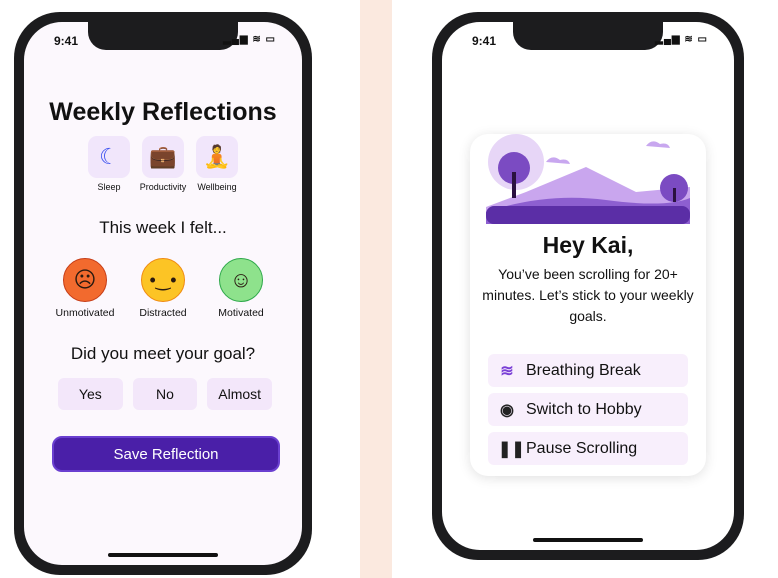 The height and width of the screenshot is (578, 778). I want to click on mood-list: ☹ Unmotivated •‿• Distracted ☺ Motivated, so click(163, 288).